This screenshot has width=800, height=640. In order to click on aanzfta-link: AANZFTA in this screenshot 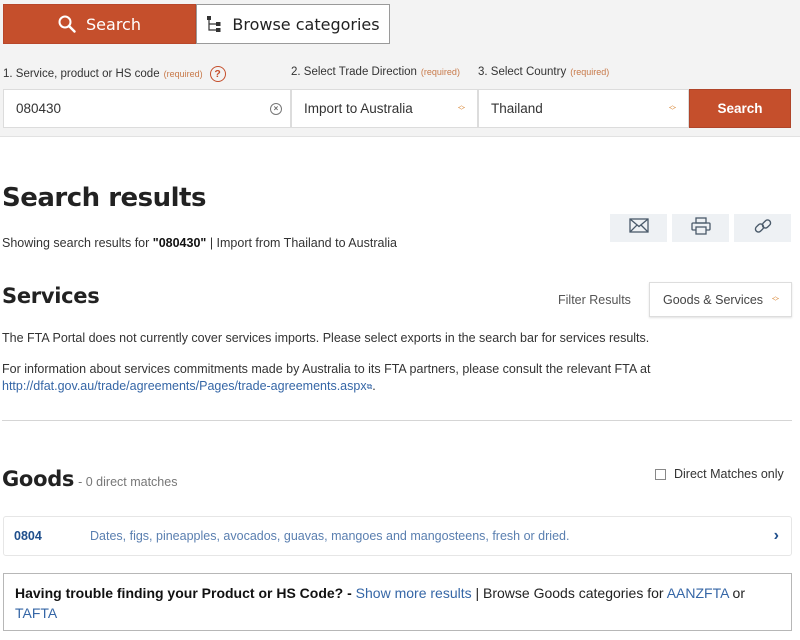, I will do `click(698, 593)`.